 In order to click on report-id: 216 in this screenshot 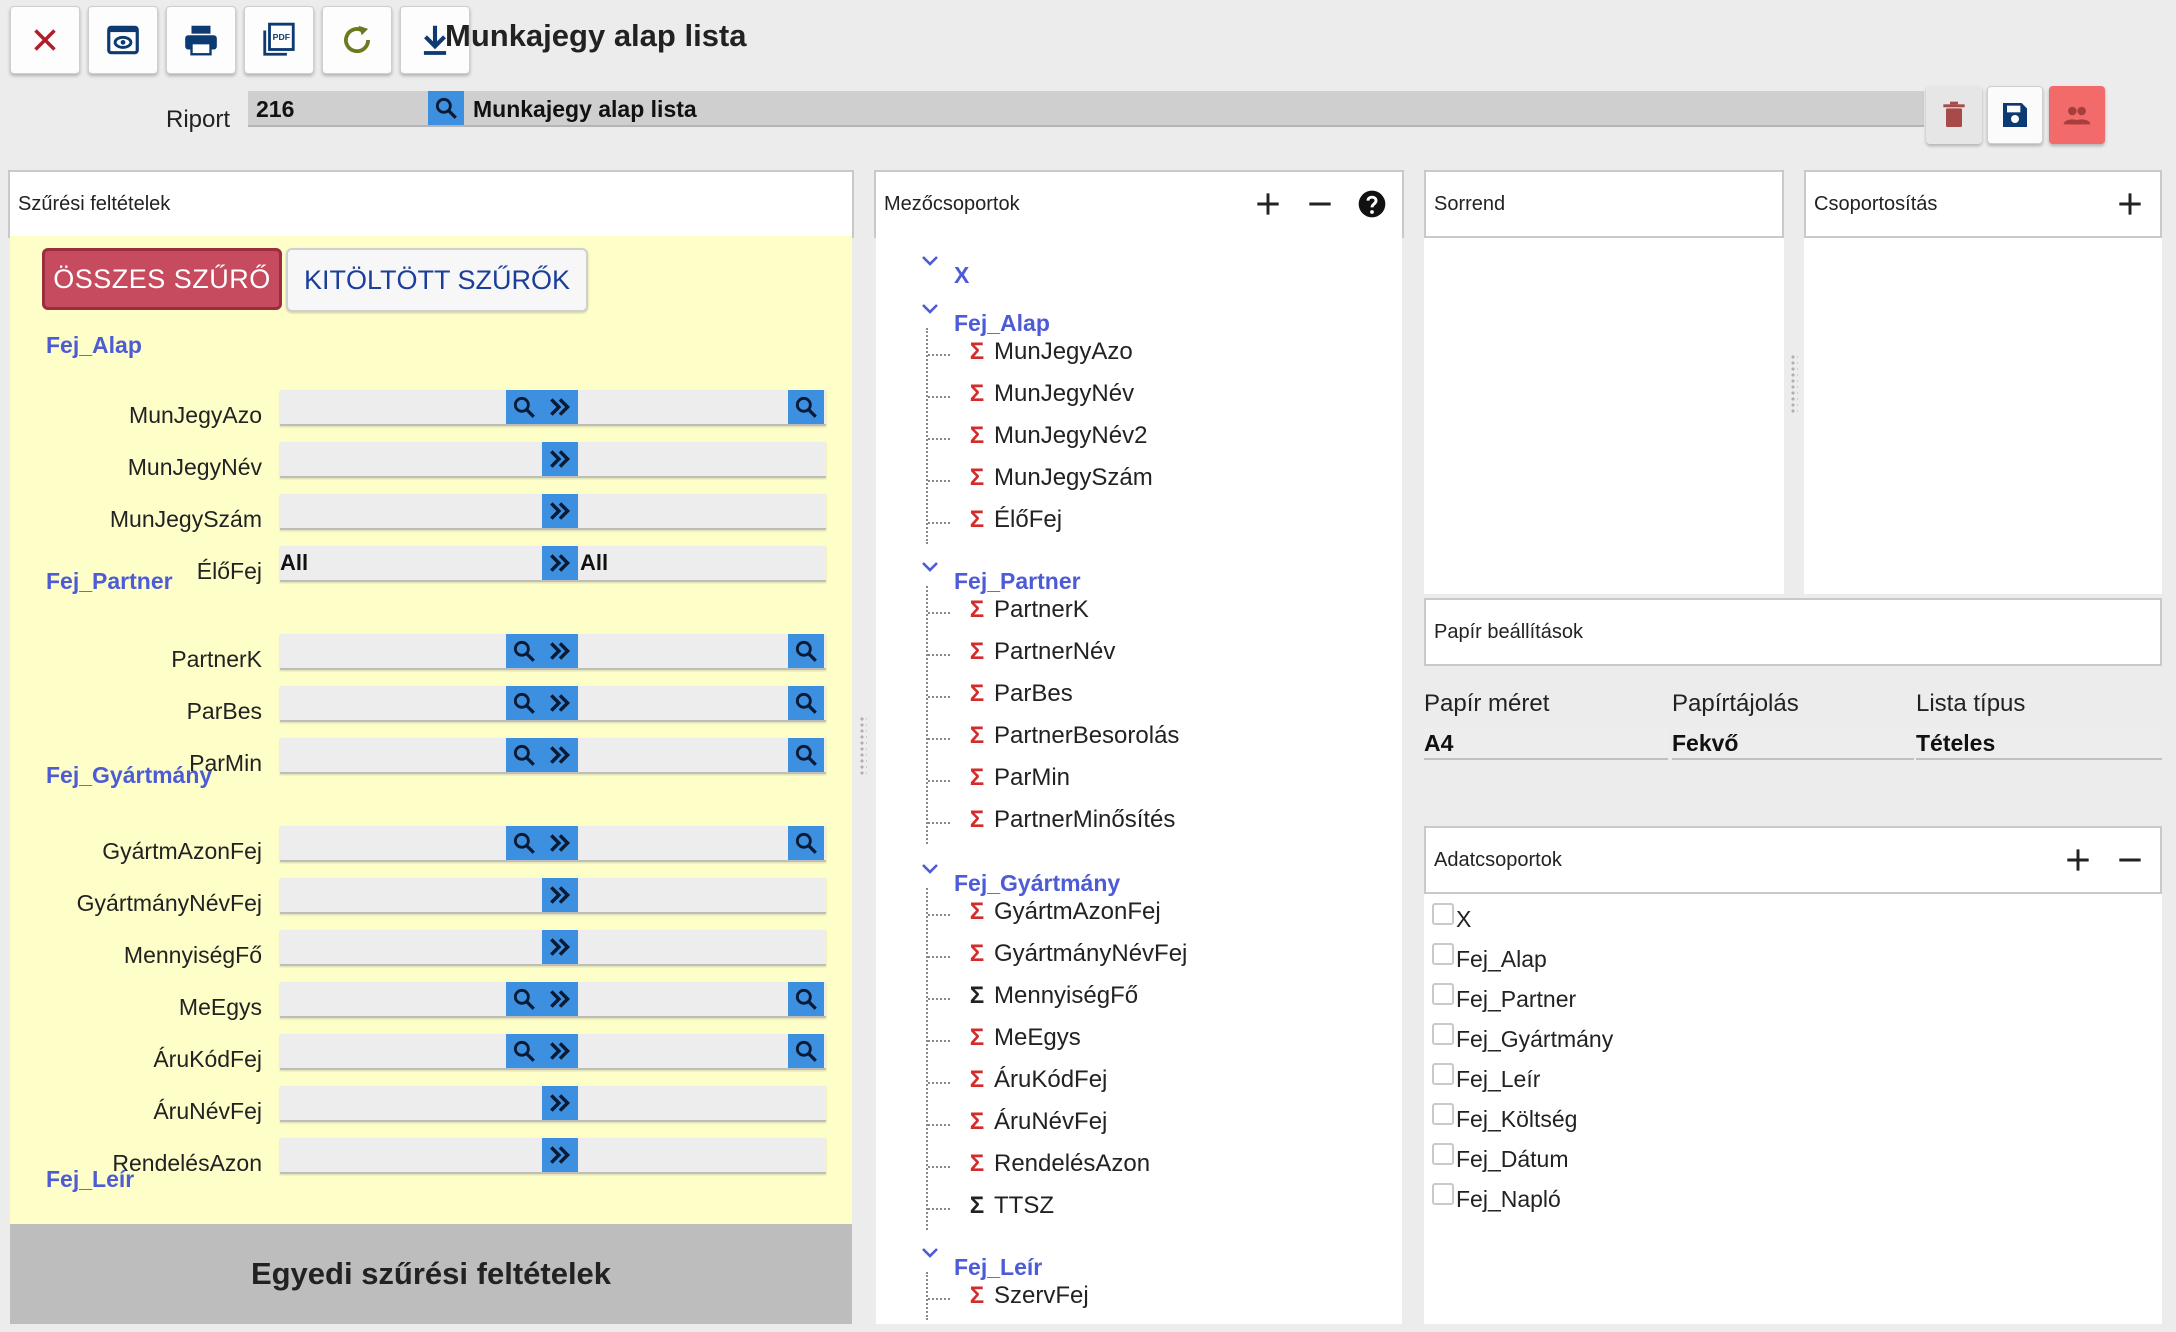, I will do `click(275, 109)`.